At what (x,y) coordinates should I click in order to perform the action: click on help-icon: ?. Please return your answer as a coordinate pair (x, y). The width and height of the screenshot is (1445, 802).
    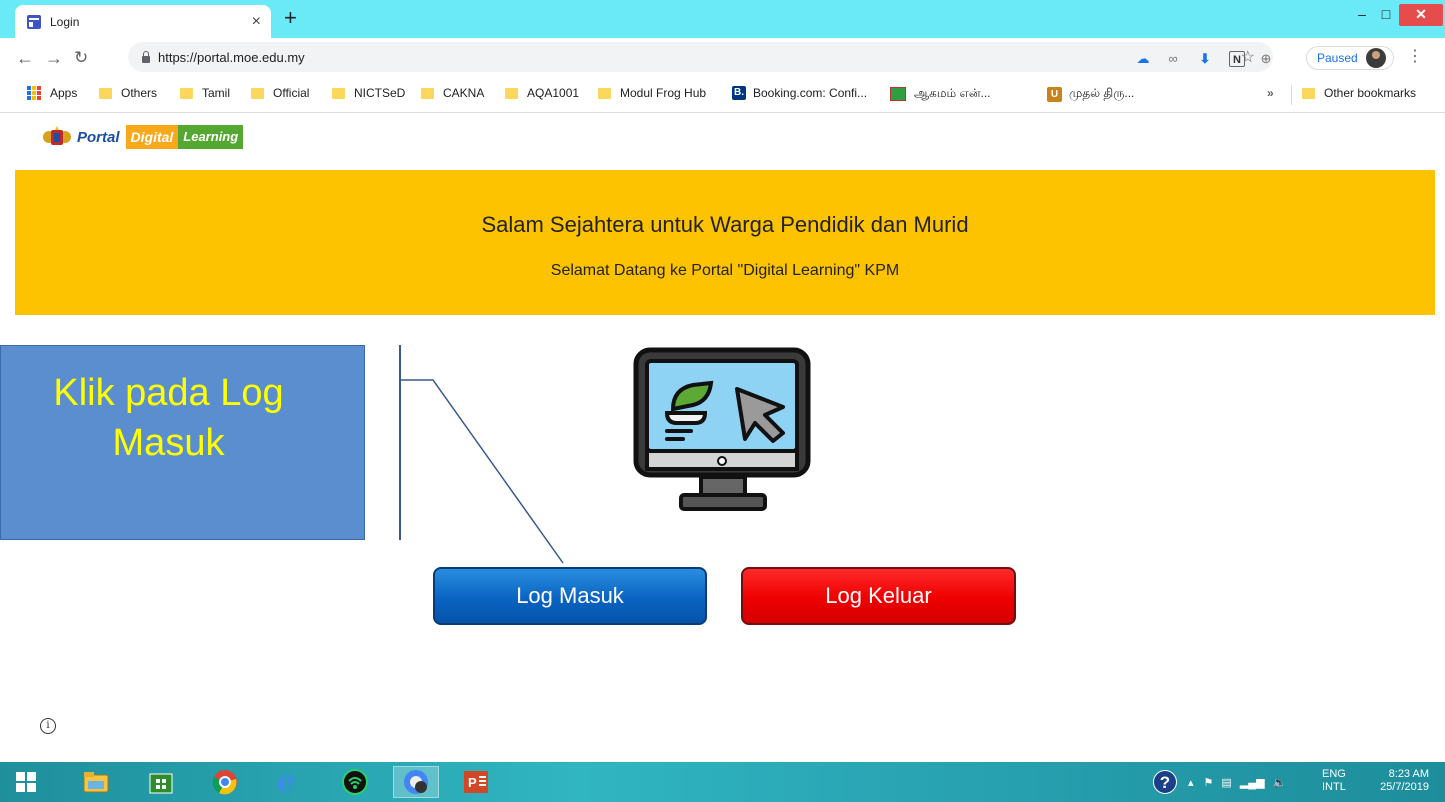
    Looking at the image, I should click on (1165, 782).